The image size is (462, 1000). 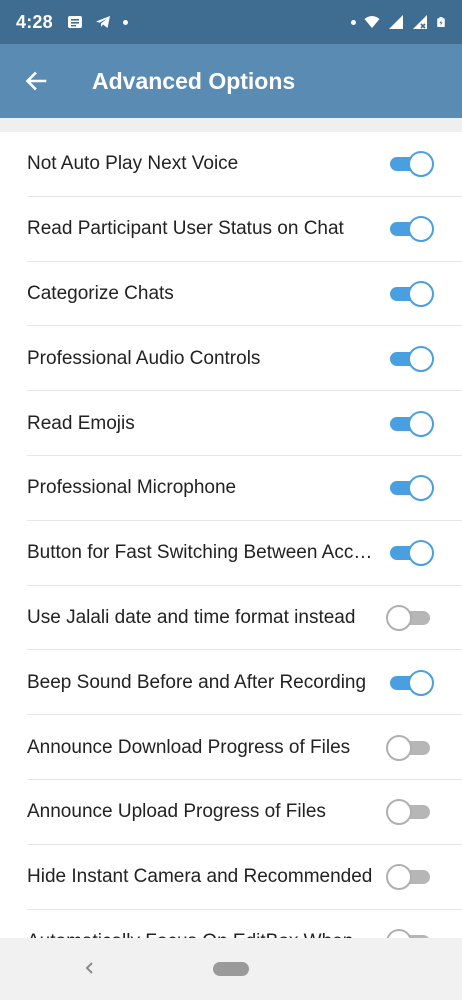 I want to click on status-right-icons, so click(x=398, y=22).